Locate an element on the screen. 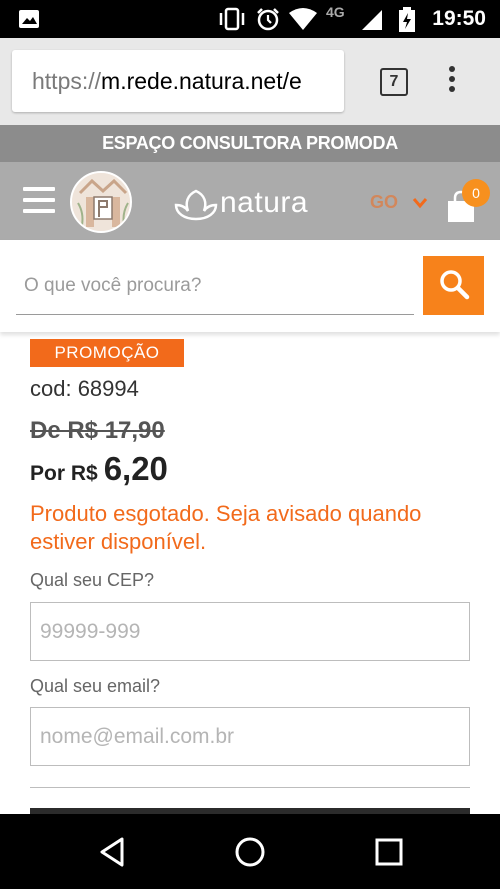 The height and width of the screenshot is (889, 500). site-header: natura GO is located at coordinates (250, 201).